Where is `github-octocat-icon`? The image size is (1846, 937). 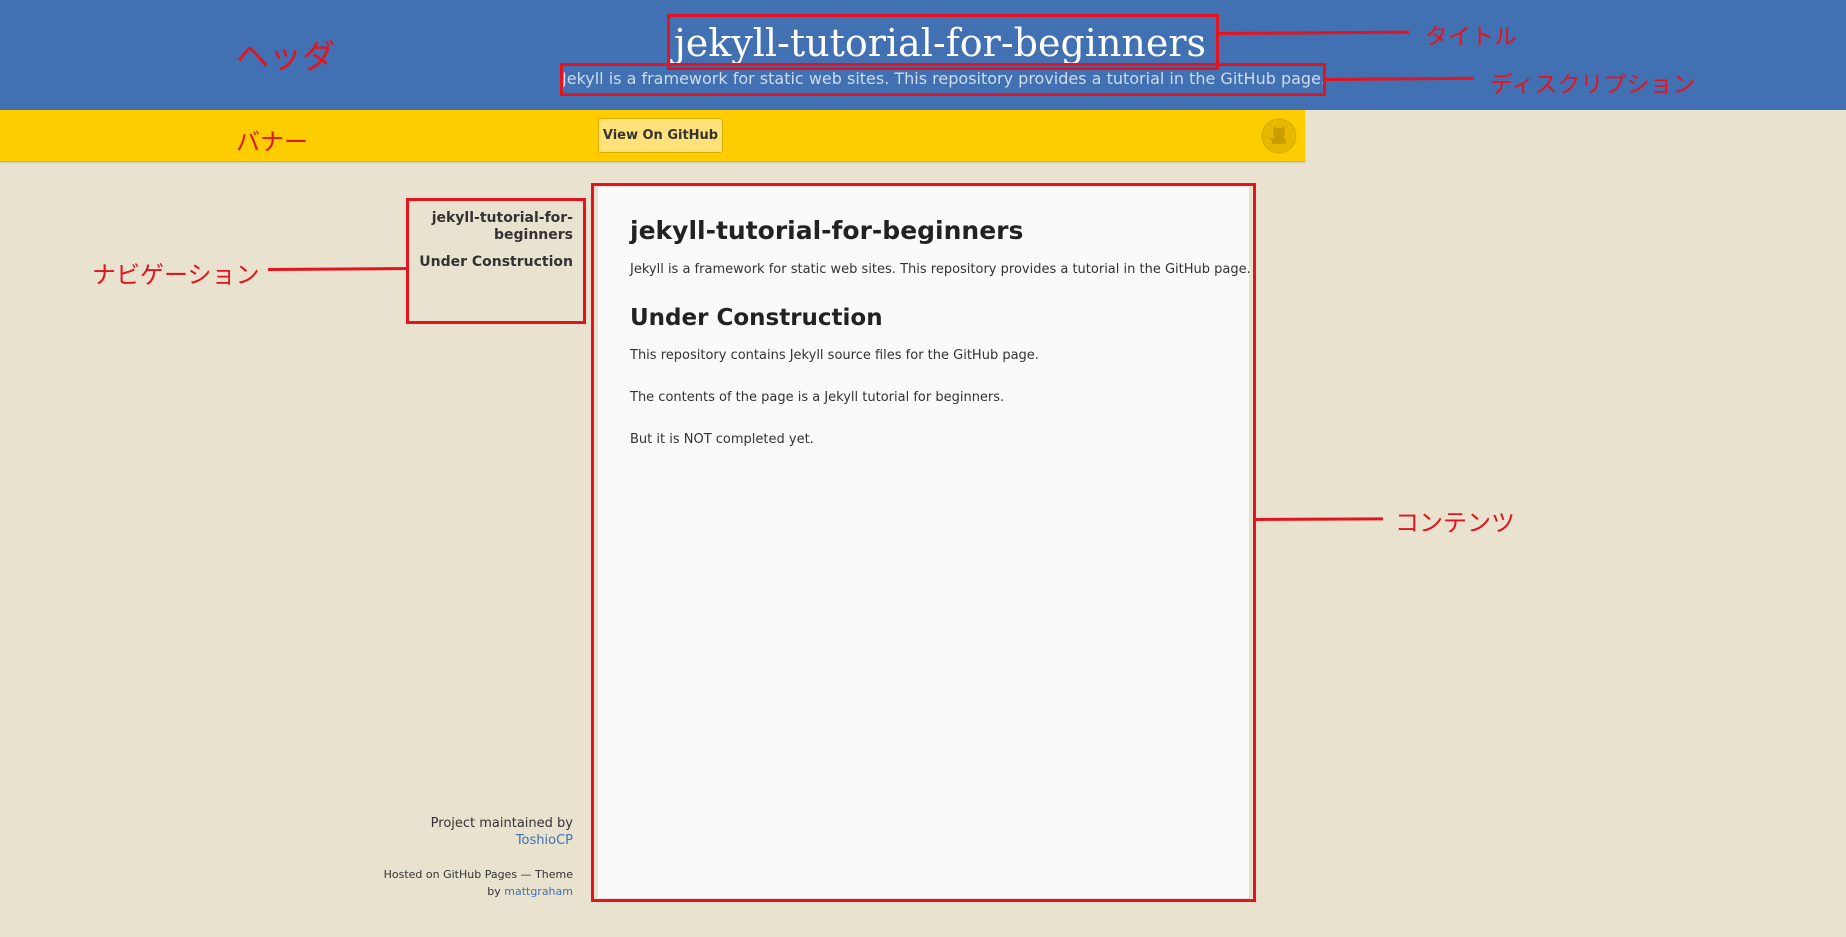 github-octocat-icon is located at coordinates (1279, 136).